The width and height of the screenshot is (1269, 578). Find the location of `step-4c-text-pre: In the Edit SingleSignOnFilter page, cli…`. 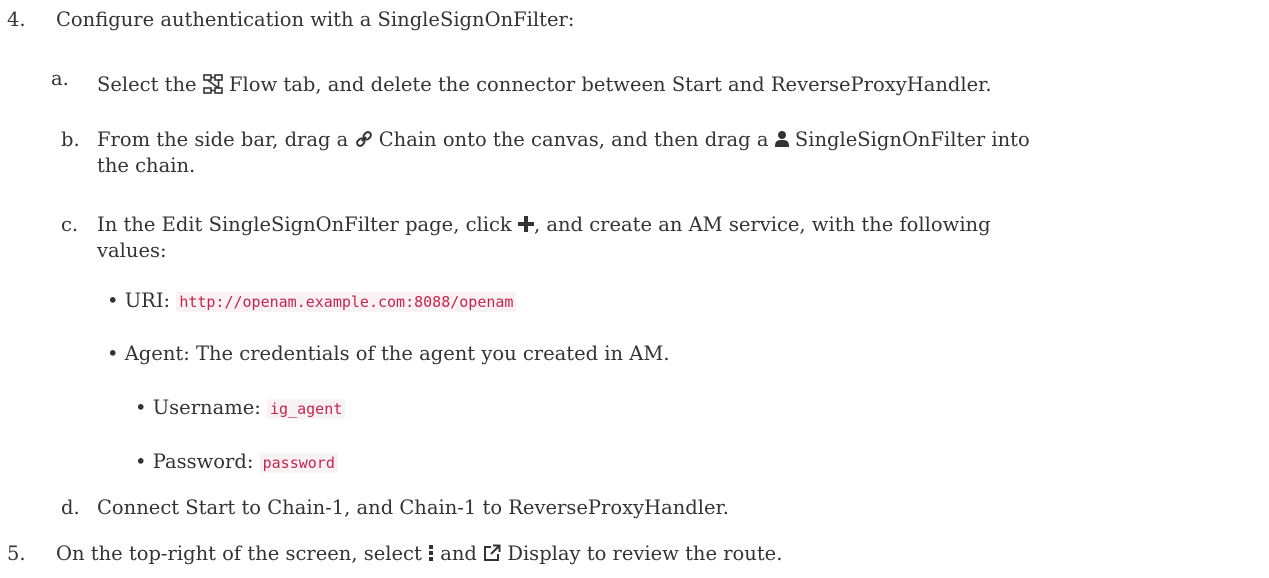

step-4c-text-pre: In the Edit SingleSignOnFilter page, cli… is located at coordinates (304, 224).